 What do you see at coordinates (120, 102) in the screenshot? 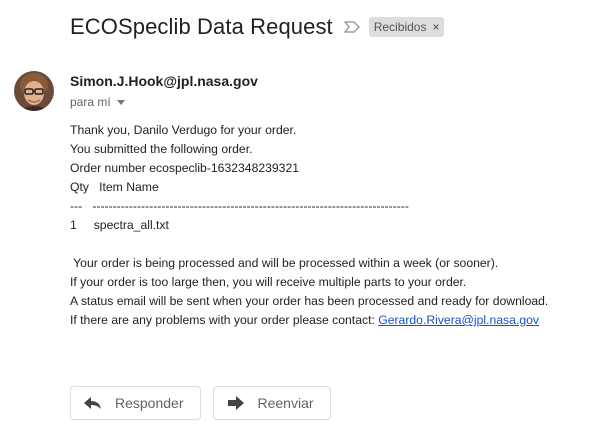
I see `chevron-down-icon` at bounding box center [120, 102].